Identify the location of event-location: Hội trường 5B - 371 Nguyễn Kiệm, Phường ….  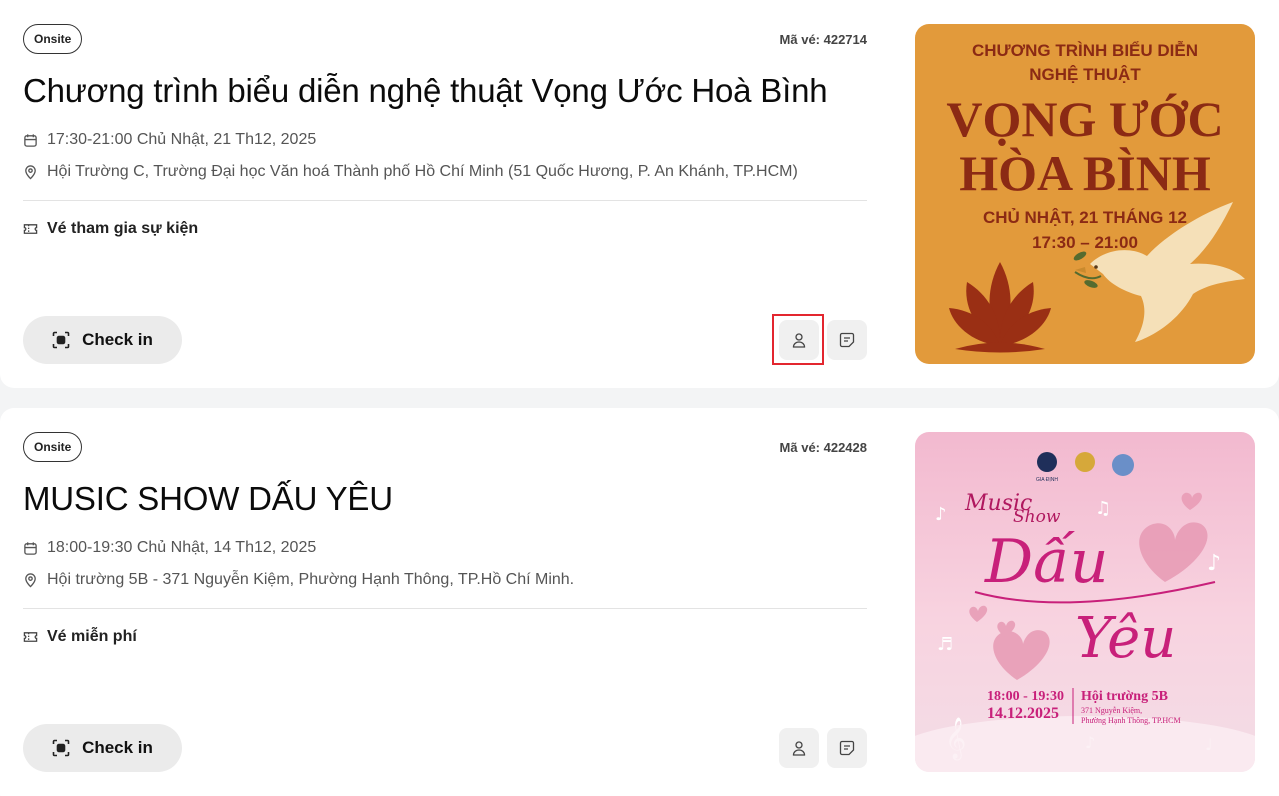
(298, 580).